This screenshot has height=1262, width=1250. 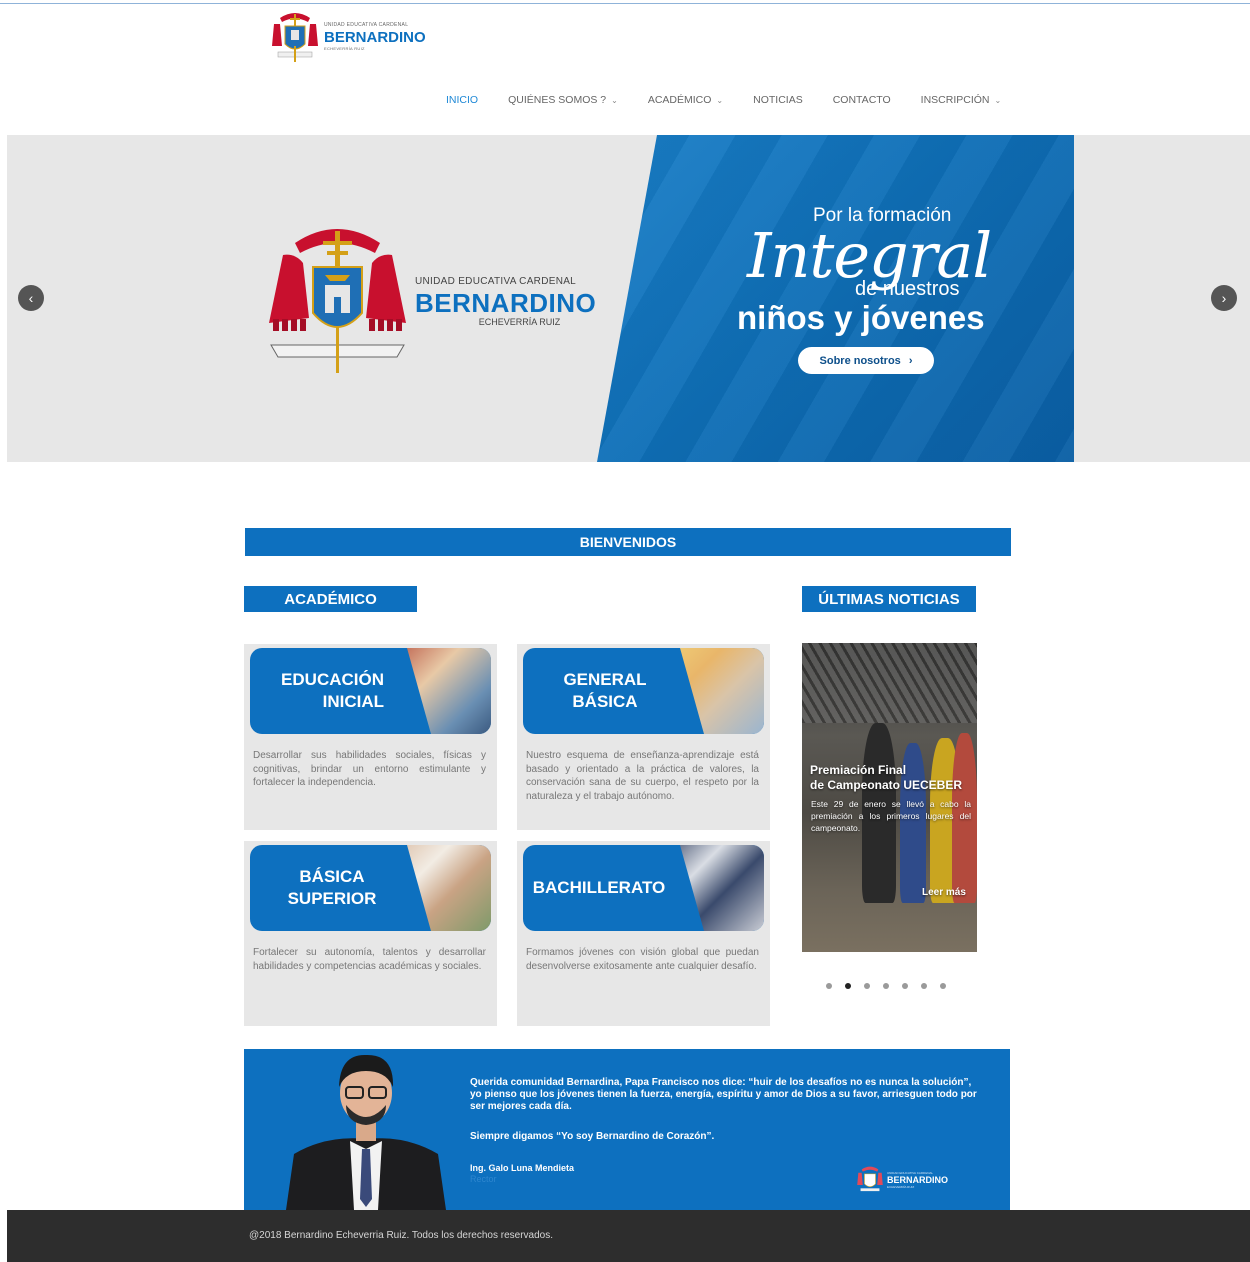 I want to click on card-banner: GENERAL BÁSICA, so click(x=643, y=691).